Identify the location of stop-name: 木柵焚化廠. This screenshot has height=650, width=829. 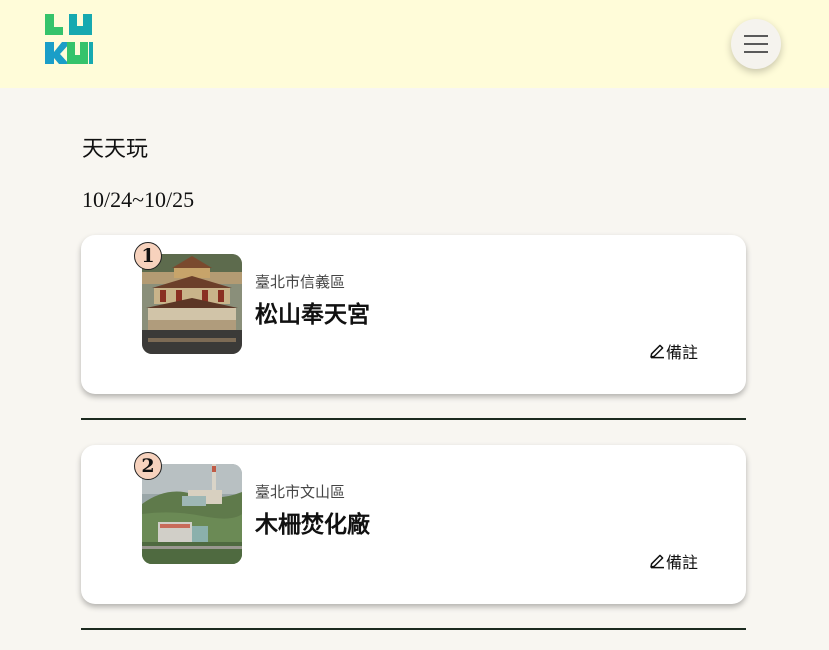
(312, 525).